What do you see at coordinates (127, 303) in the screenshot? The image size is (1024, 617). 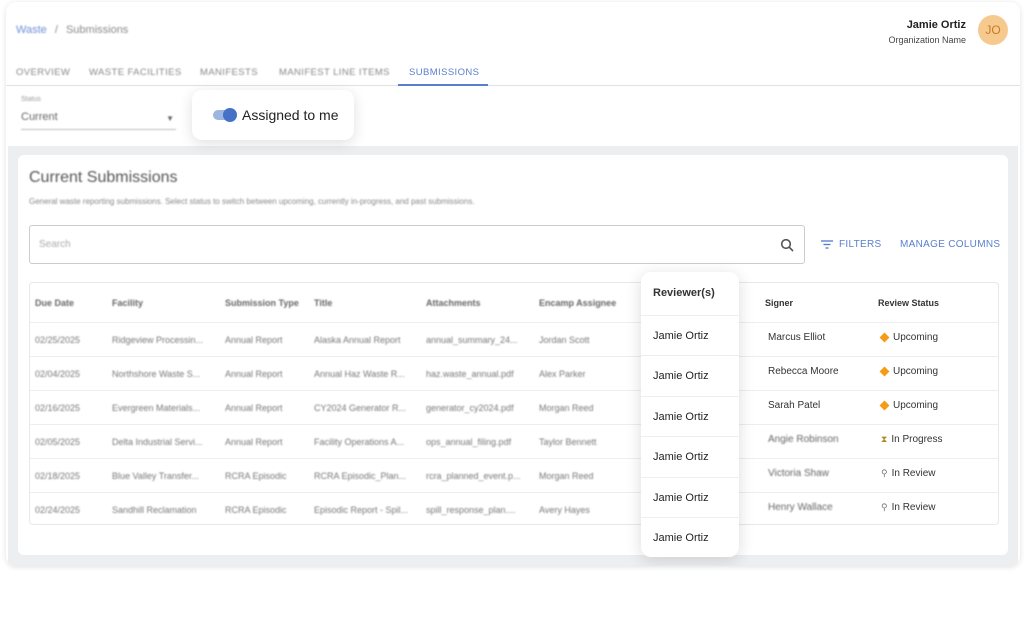 I see `col-facility: Facility` at bounding box center [127, 303].